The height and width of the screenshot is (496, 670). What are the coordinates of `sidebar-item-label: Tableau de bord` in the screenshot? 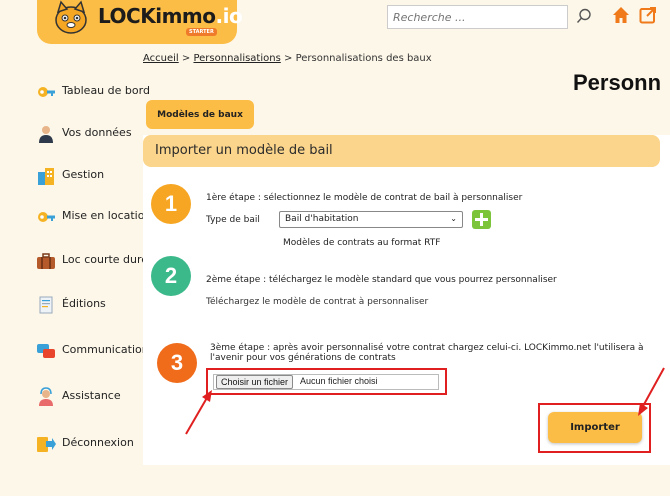 It's located at (106, 90).